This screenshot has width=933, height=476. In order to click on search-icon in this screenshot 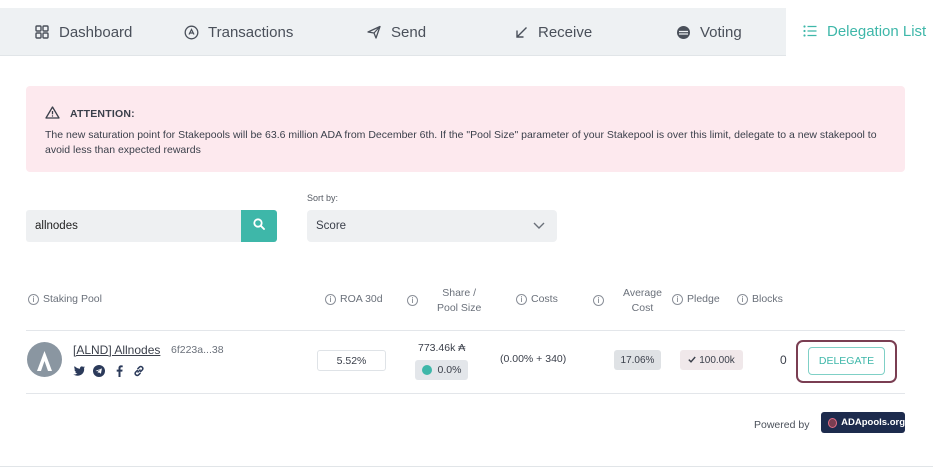, I will do `click(259, 226)`.